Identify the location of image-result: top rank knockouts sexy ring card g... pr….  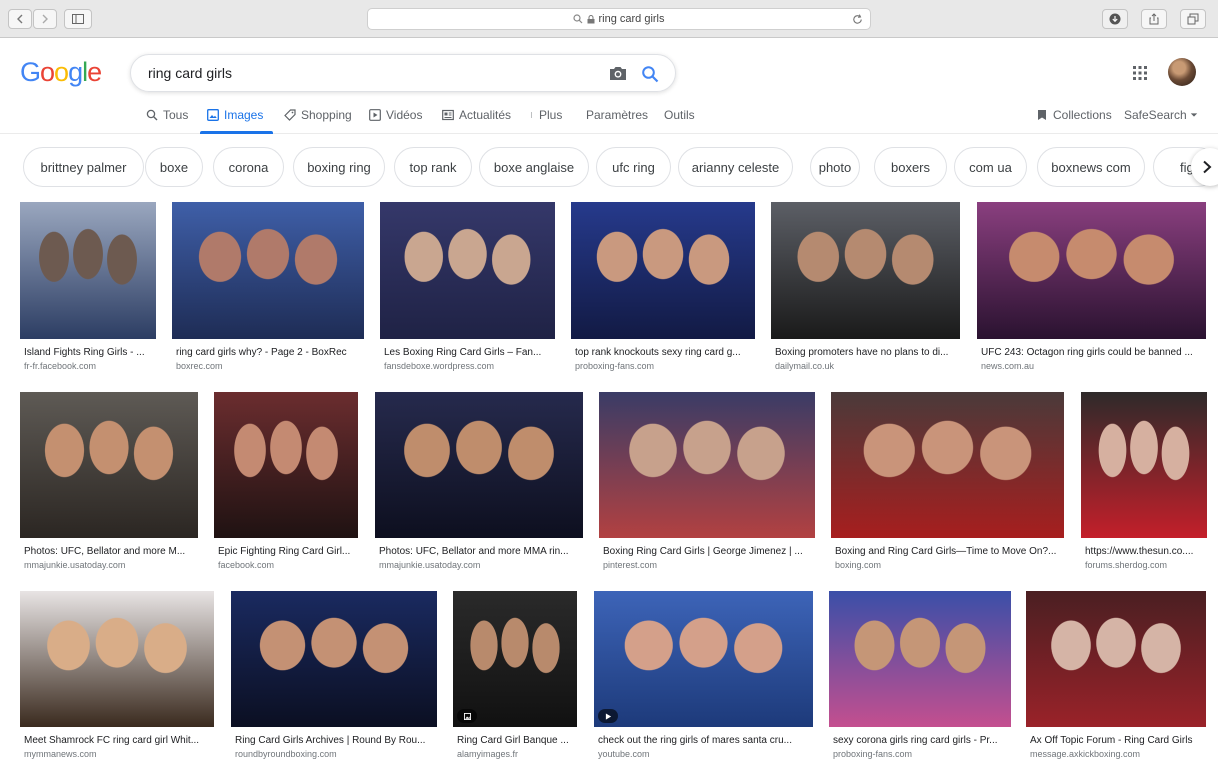
(663, 287).